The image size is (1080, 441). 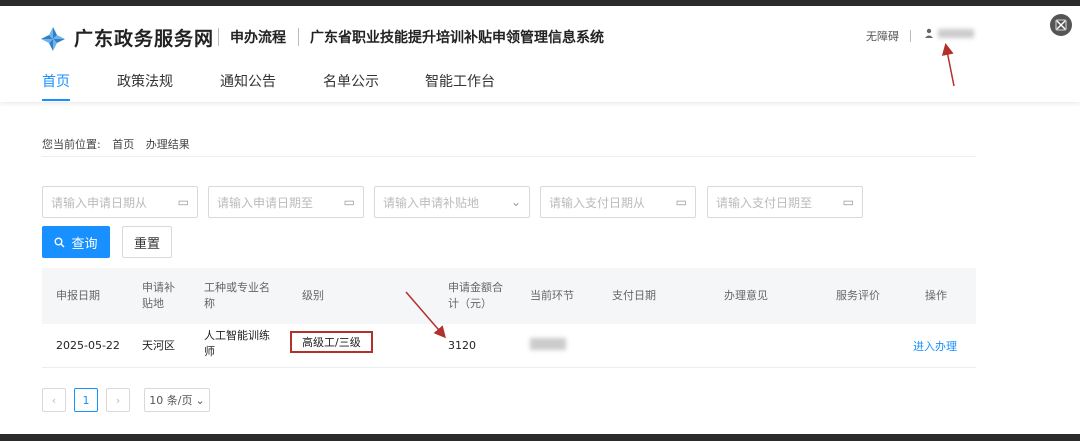 I want to click on breadcrumb-home: 首页, so click(x=123, y=144).